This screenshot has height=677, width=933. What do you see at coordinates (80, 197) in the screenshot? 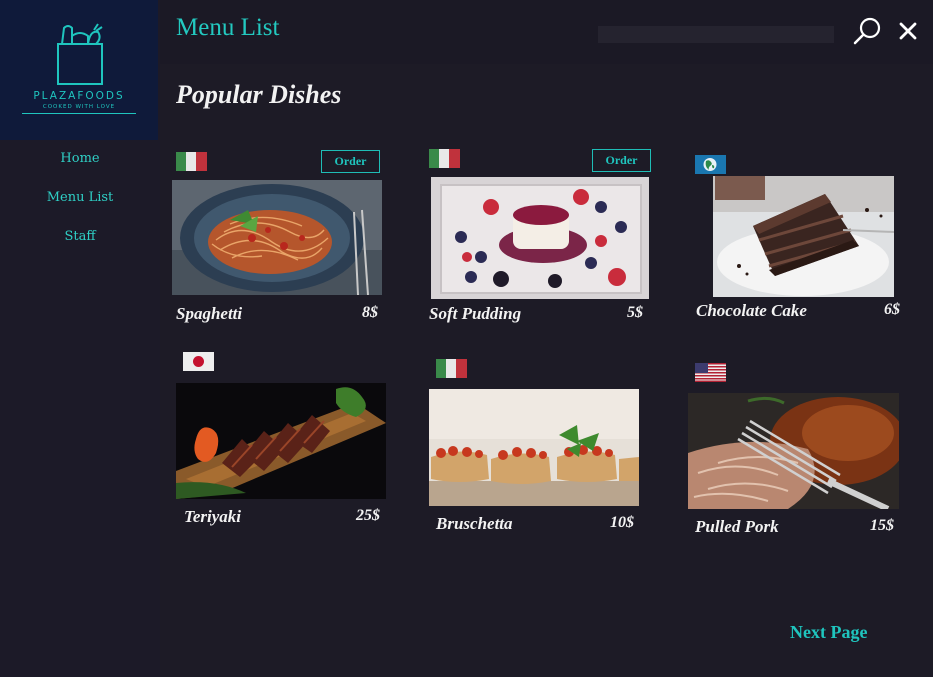
I see `sidebar-item-menu-list: Menu List` at bounding box center [80, 197].